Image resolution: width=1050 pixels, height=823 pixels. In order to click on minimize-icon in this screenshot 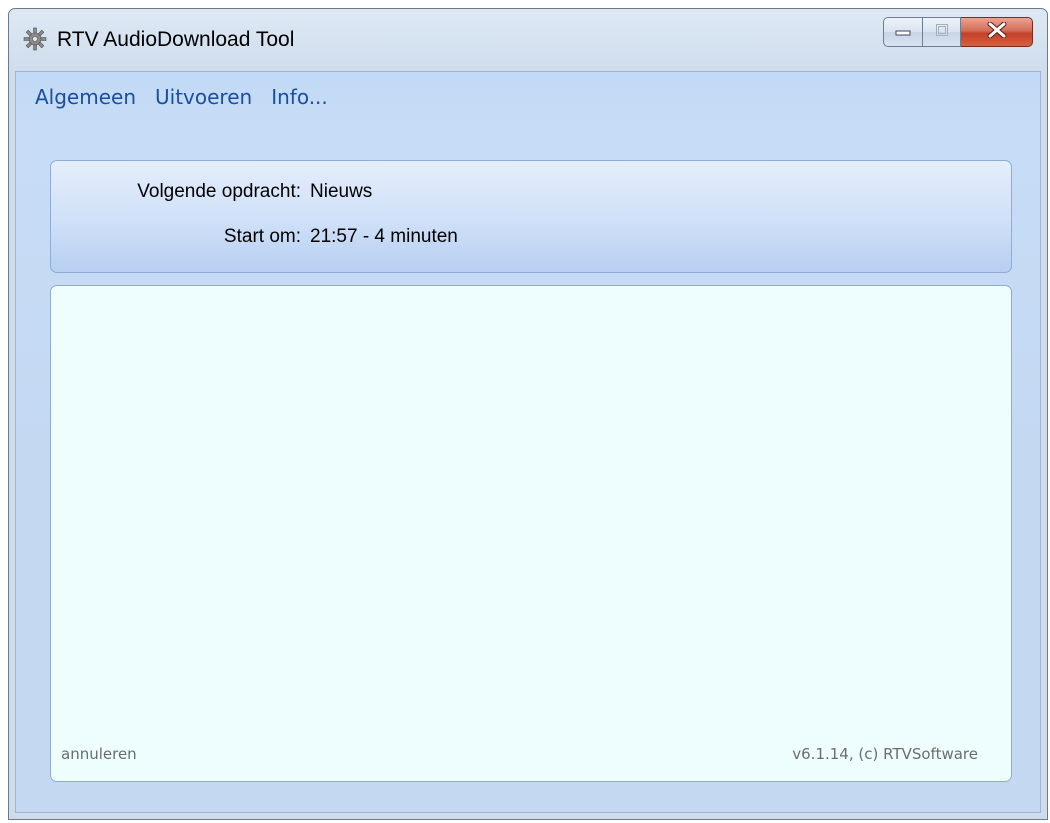, I will do `click(903, 32)`.